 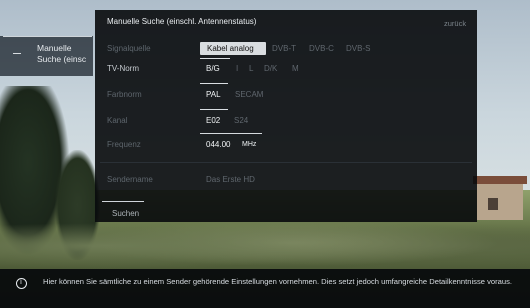 What do you see at coordinates (124, 144) in the screenshot?
I see `frequenz-label: Frequenz` at bounding box center [124, 144].